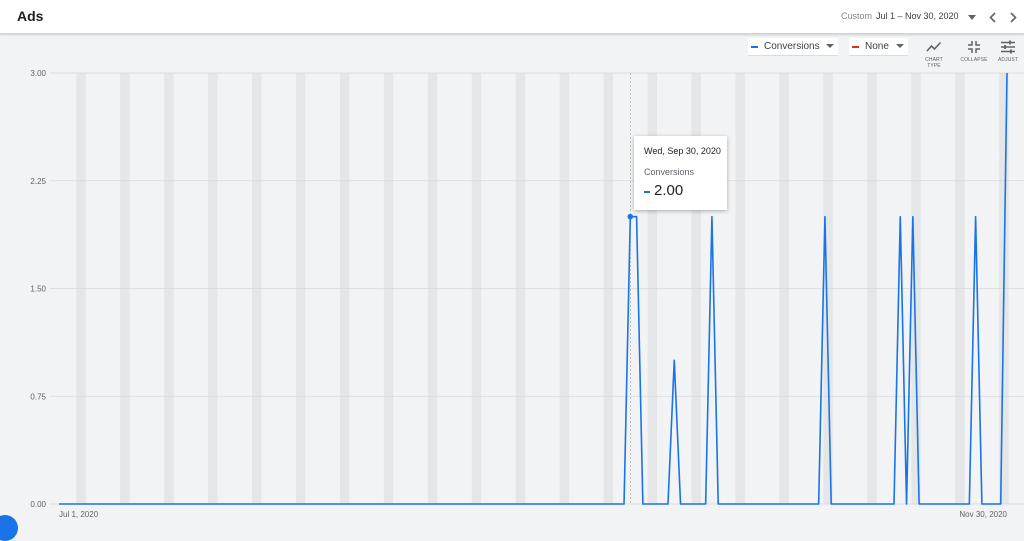  What do you see at coordinates (38, 73) in the screenshot?
I see `y-tick-label: 3.00` at bounding box center [38, 73].